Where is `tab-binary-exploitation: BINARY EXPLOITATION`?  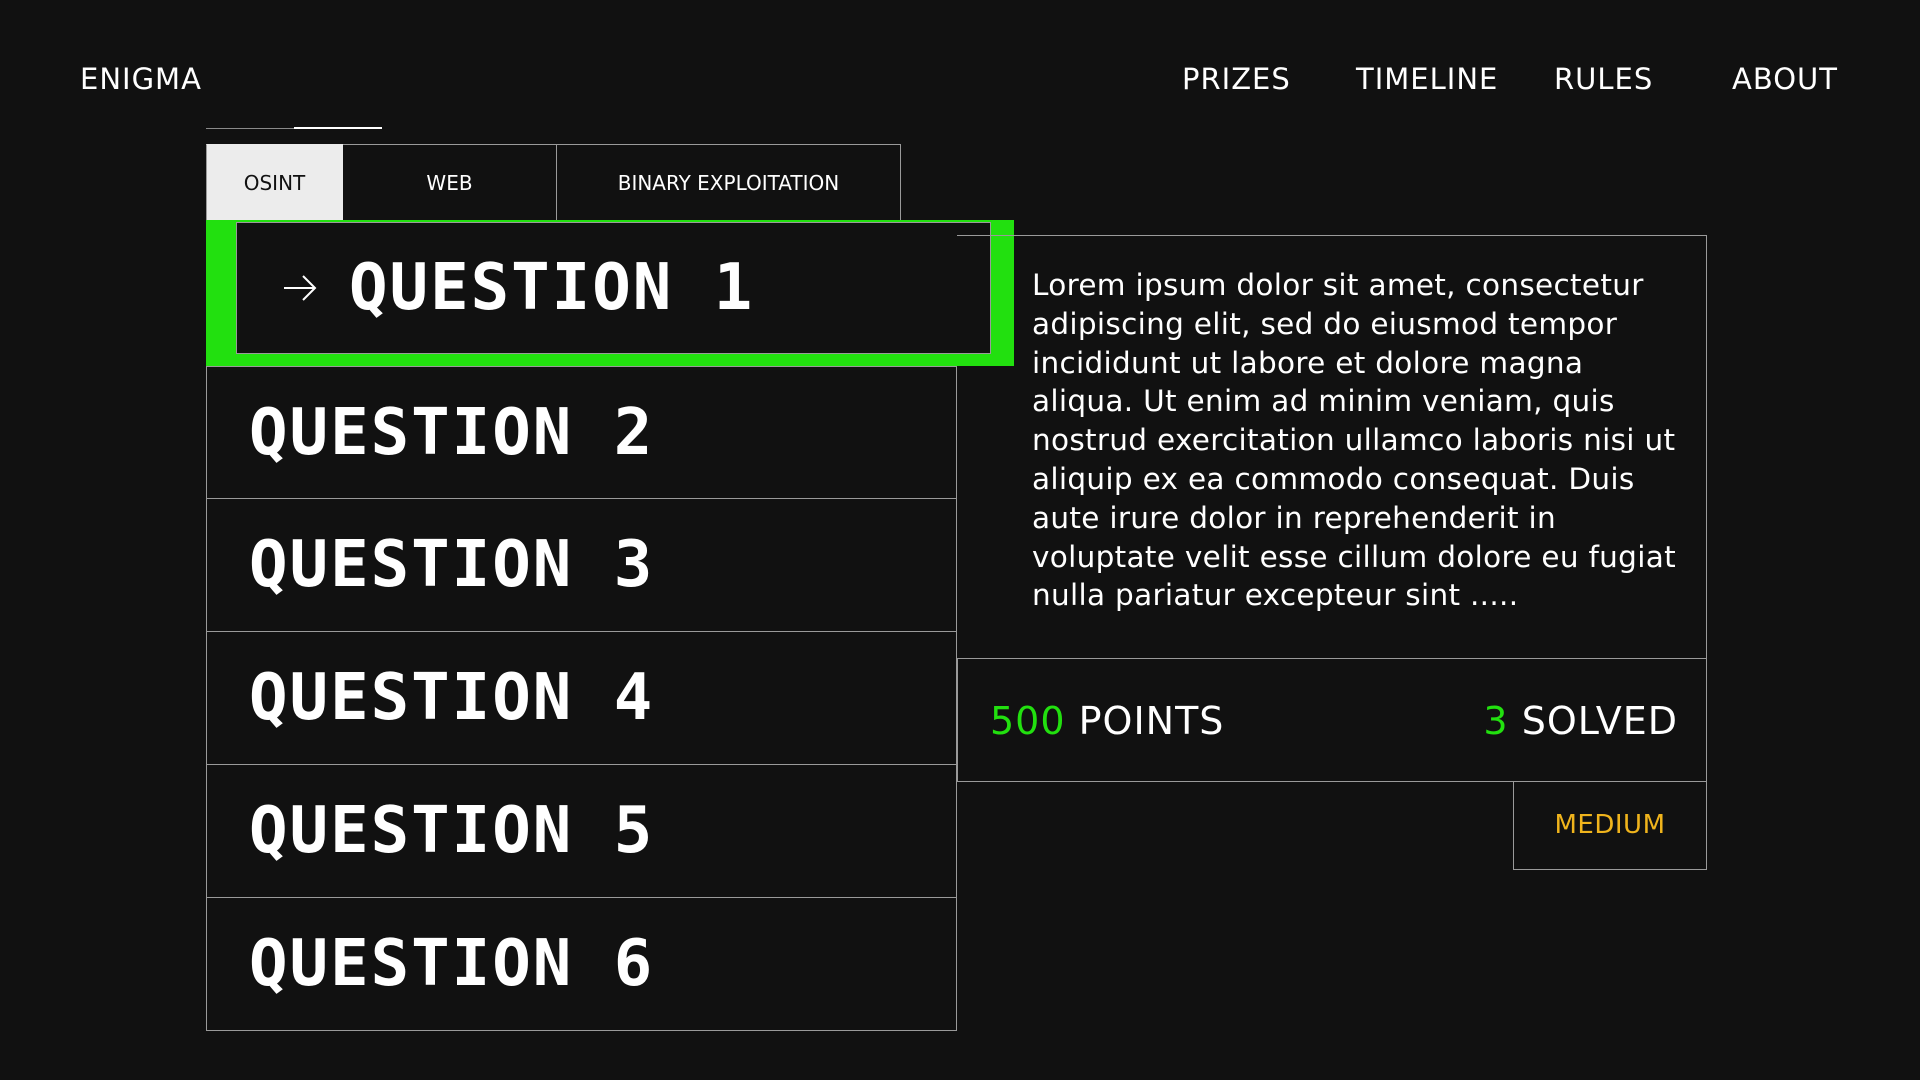
tab-binary-exploitation: BINARY EXPLOITATION is located at coordinates (729, 182).